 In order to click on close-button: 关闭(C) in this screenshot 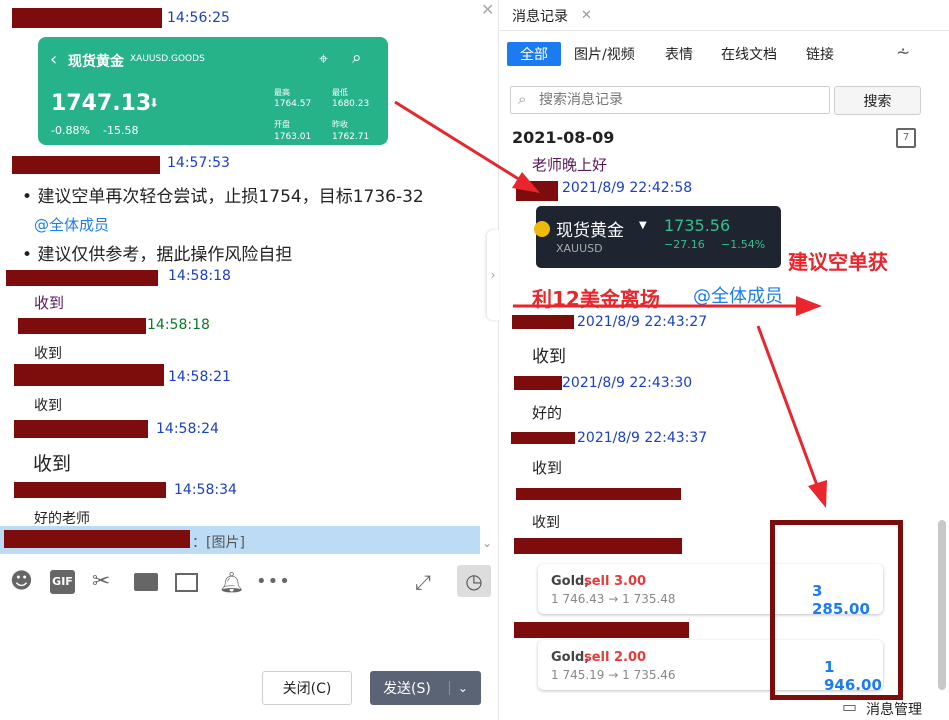, I will do `click(307, 688)`.